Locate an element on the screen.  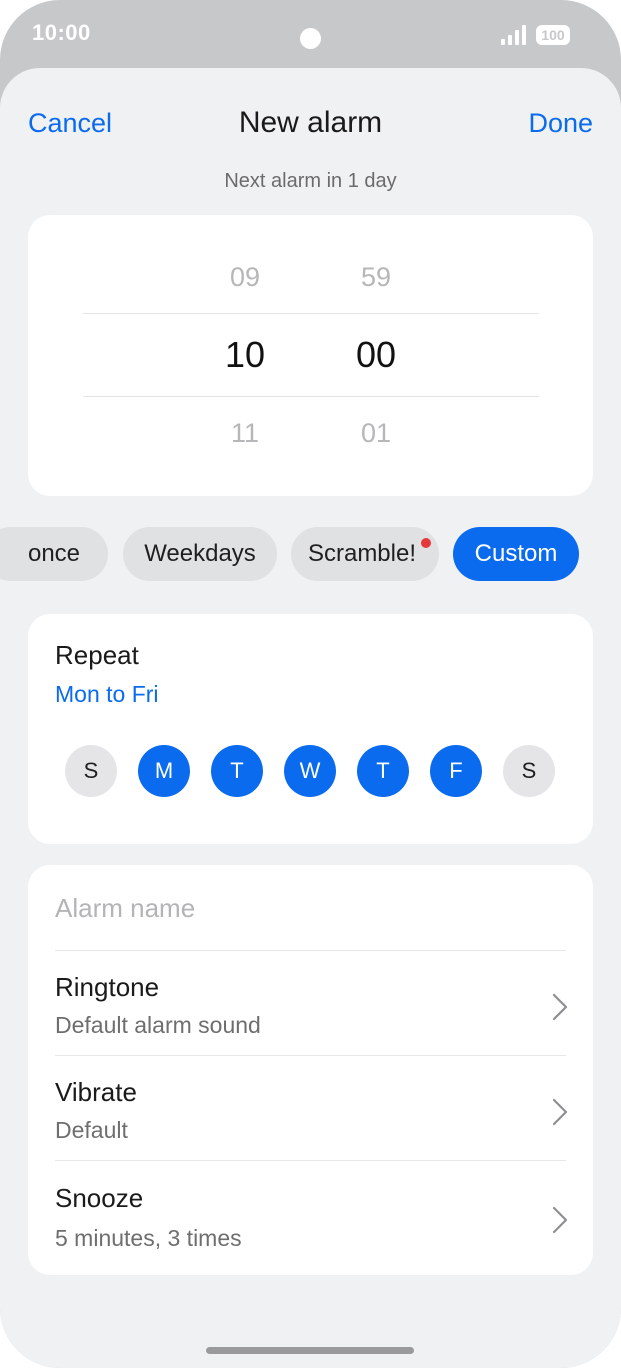
snooze-title: Snooze is located at coordinates (99, 1198).